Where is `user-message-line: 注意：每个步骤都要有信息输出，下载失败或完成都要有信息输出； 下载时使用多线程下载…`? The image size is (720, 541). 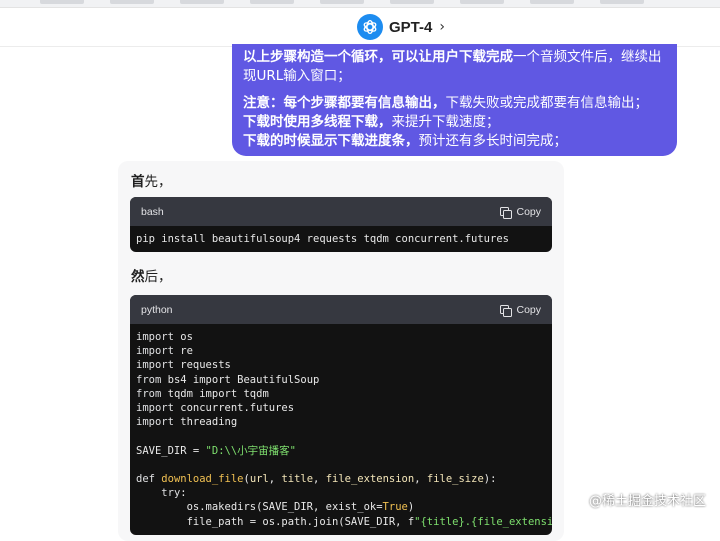 user-message-line: 注意：每个步骤都要有信息输出，下载失败或完成都要有信息输出； 下载时使用多线程下载… is located at coordinates (445, 122).